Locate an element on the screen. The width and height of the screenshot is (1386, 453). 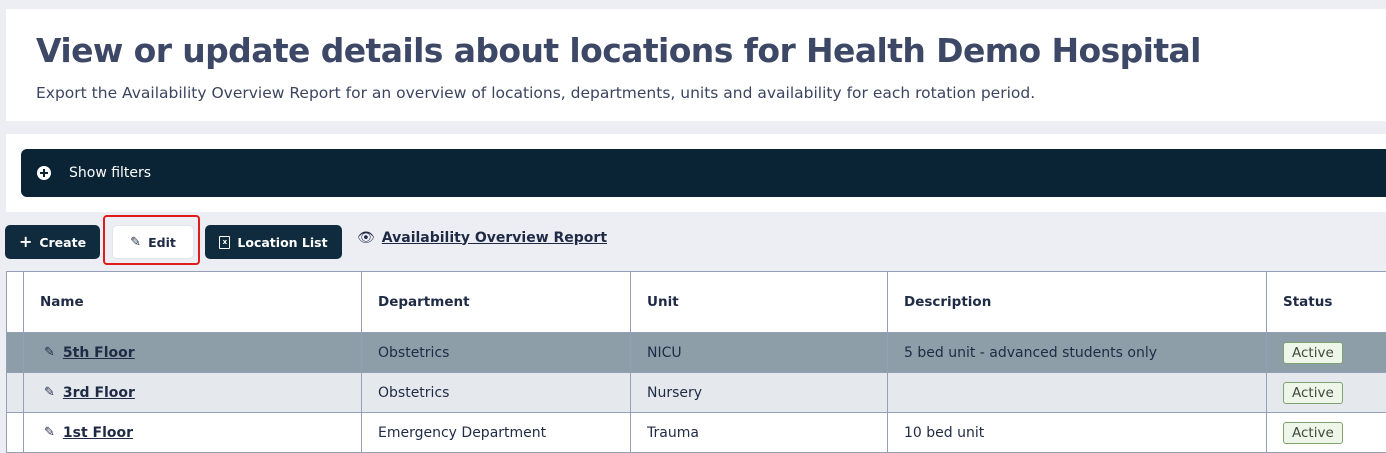
description-cell: 5 bed unit - advanced students only is located at coordinates (1077, 353).